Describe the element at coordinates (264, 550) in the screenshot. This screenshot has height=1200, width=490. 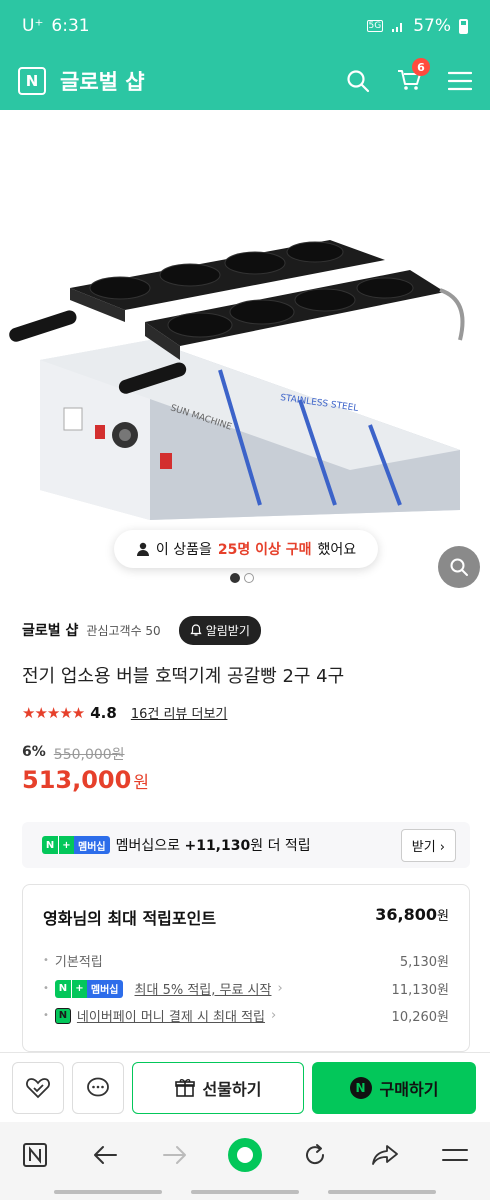
I see `buyers-highlight: 25명 이상 구매` at that location.